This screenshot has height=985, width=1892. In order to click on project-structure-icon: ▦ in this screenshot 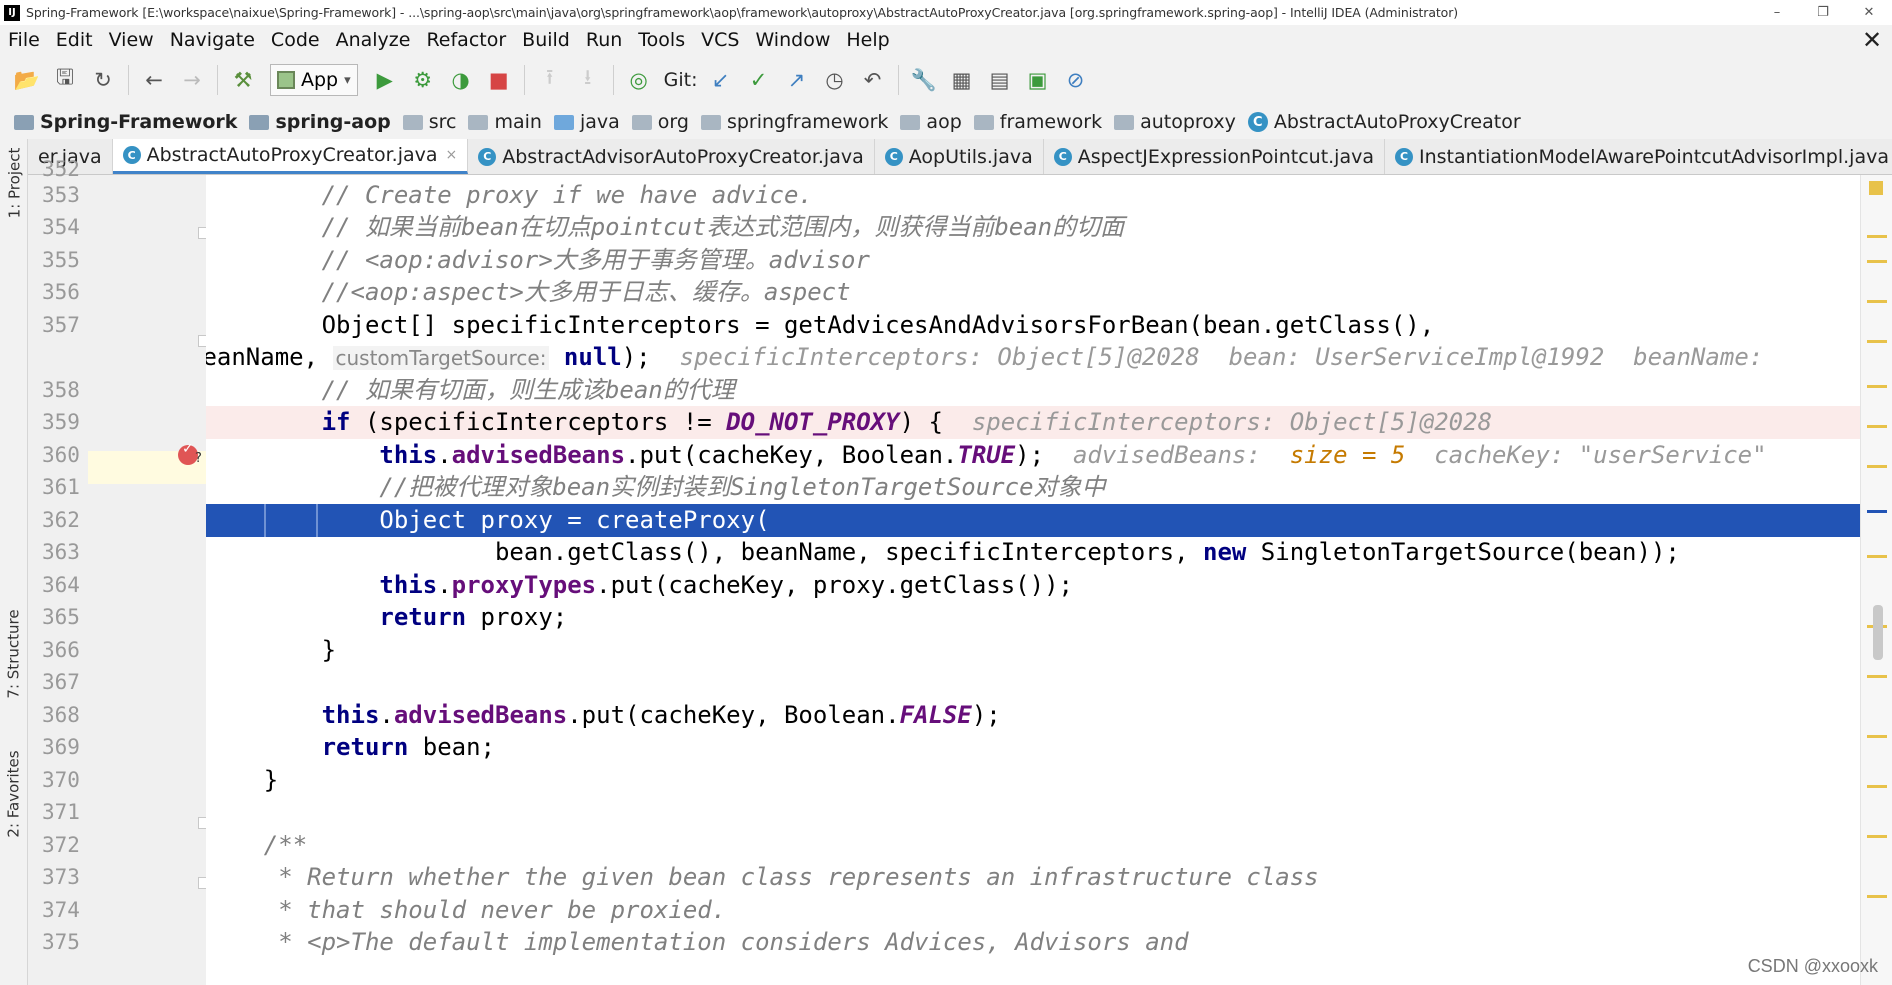, I will do `click(962, 80)`.